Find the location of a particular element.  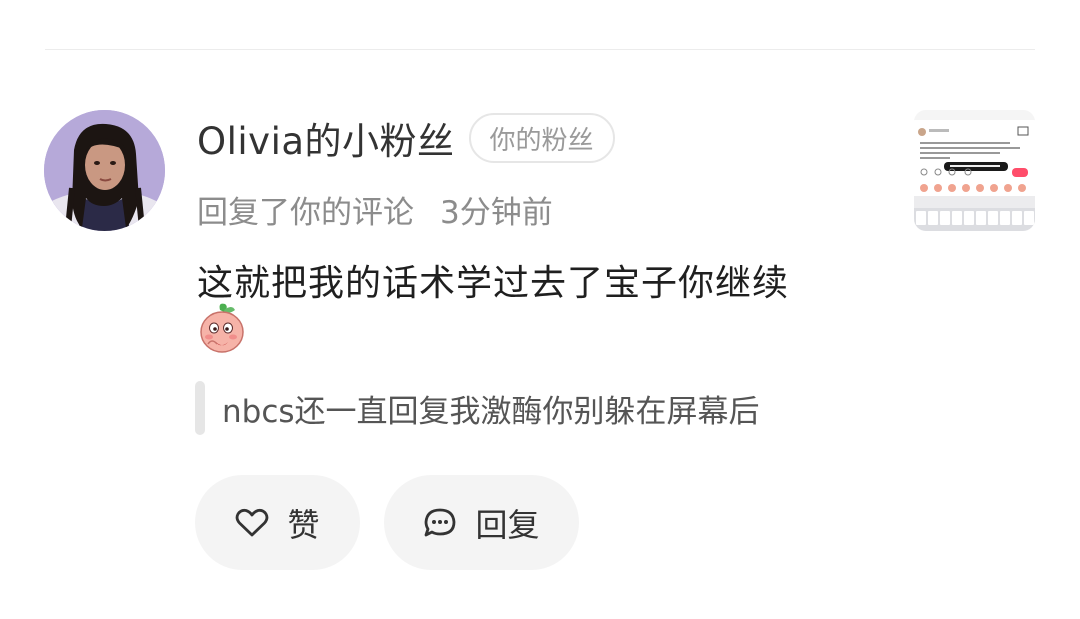

comment-bubble-icon is located at coordinates (440, 522).